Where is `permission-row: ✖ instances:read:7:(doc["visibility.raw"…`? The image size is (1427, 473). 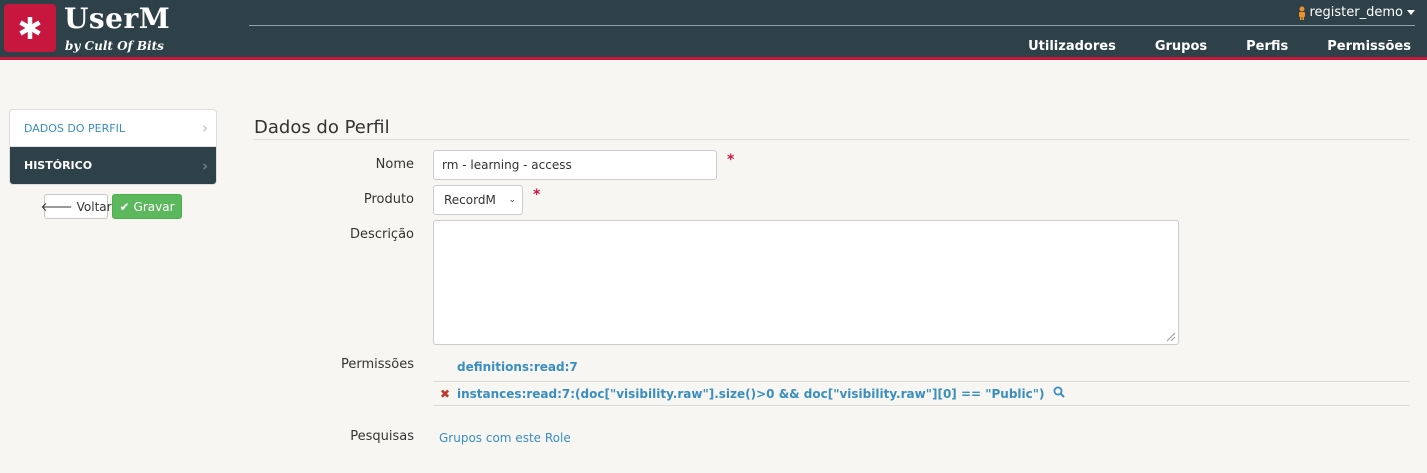
permission-row: ✖ instances:read:7:(doc["visibility.raw"… is located at coordinates (921, 393).